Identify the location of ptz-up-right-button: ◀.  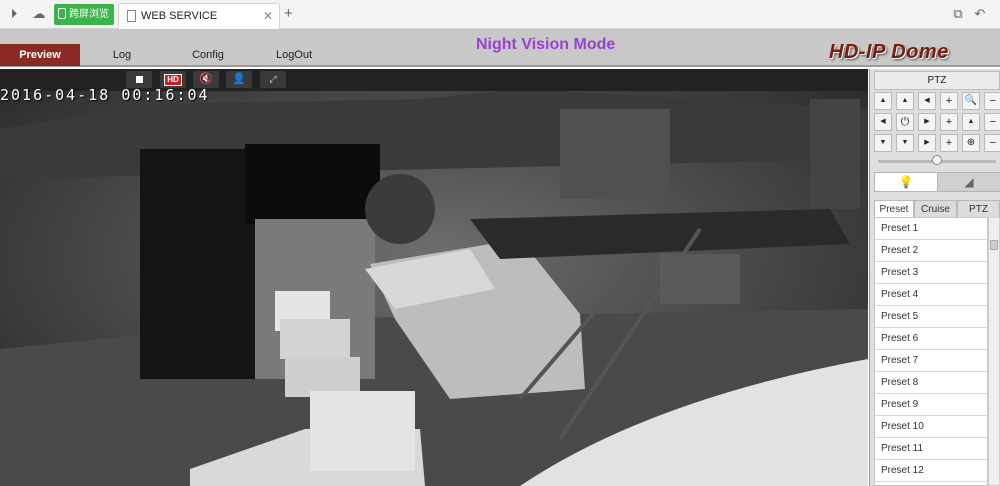
(927, 101).